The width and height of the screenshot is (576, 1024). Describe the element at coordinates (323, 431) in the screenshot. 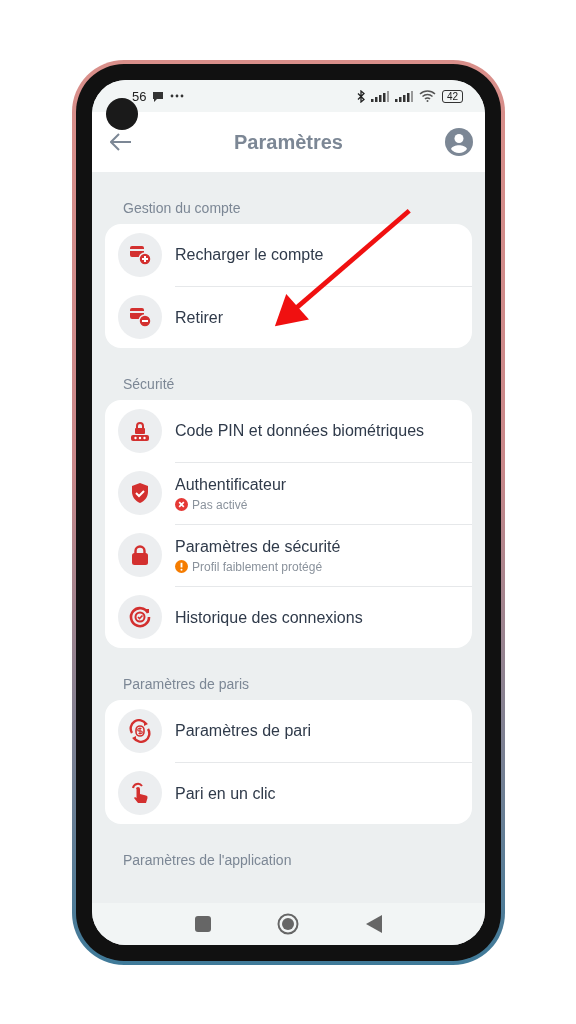

I see `settings-item: Code PIN et données biométriques` at that location.